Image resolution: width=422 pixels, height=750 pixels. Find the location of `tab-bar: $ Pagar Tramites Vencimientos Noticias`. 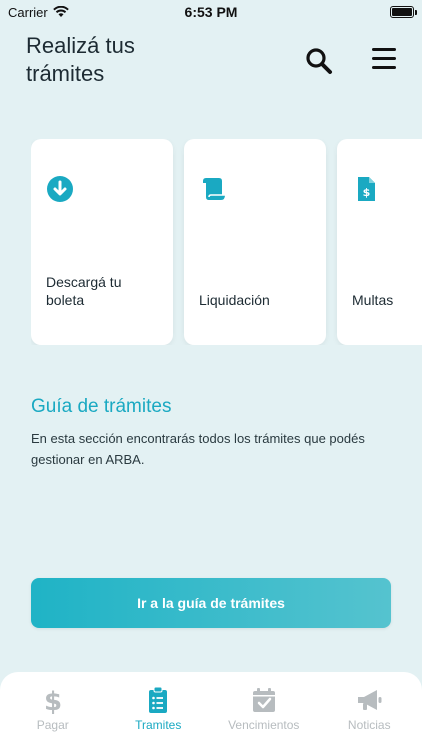

tab-bar: $ Pagar Tramites Vencimientos Noticias is located at coordinates (211, 711).